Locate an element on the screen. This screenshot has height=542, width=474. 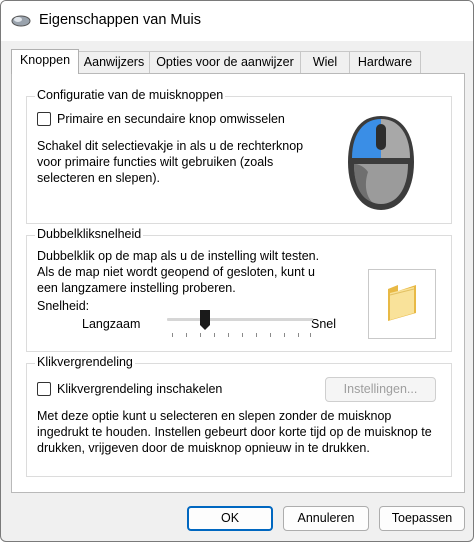
speed-slider-thumb is located at coordinates (205, 320).